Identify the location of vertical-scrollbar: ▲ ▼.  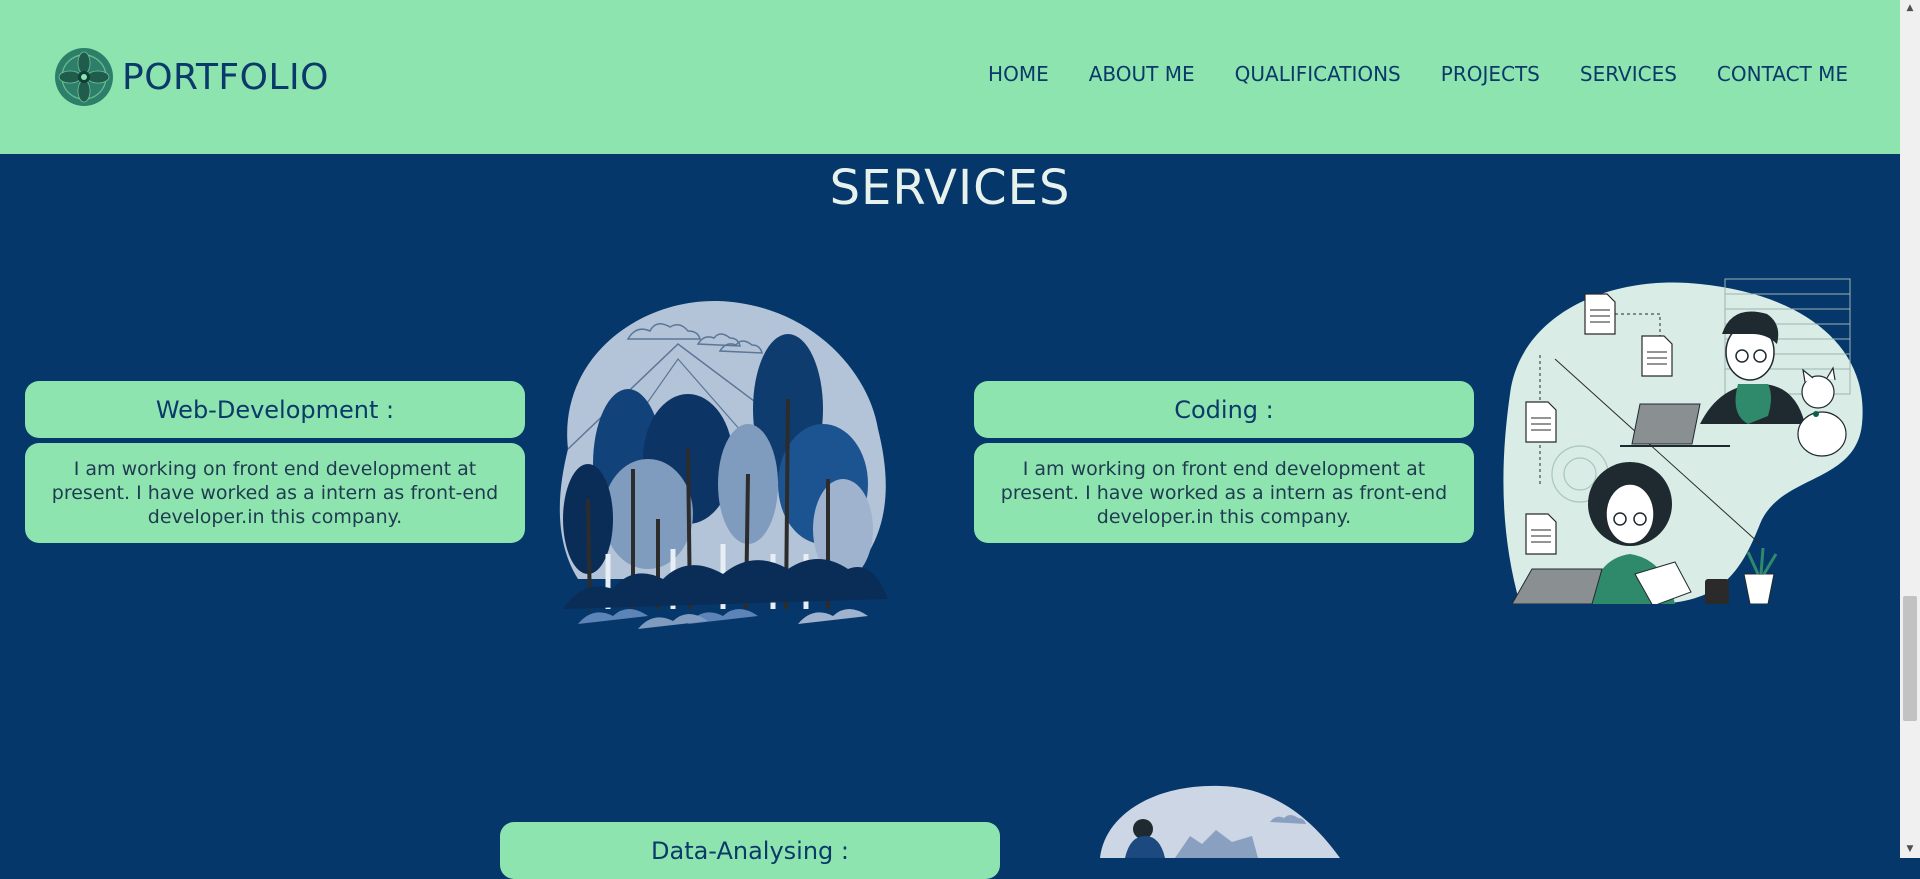
(1910, 429).